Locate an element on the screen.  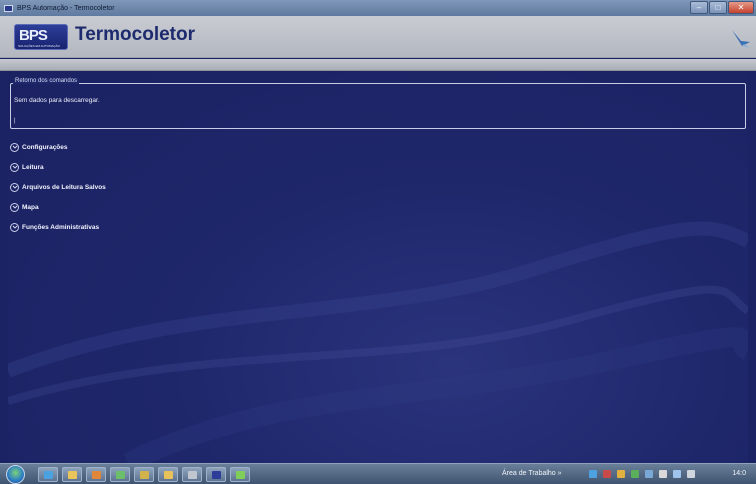
window-title: BPS Automação - Termocoletor is located at coordinates (66, 8).